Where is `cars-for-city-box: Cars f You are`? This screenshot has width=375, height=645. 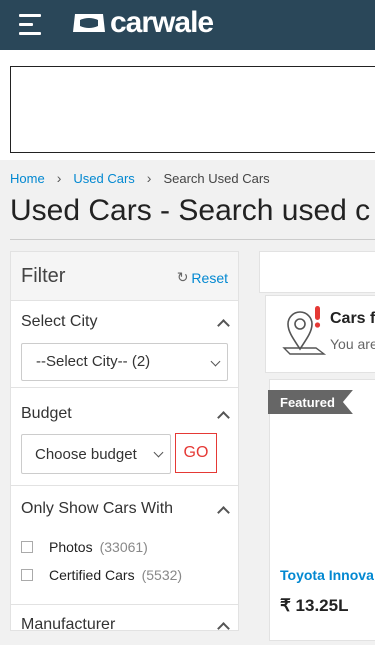 cars-for-city-box: Cars f You are is located at coordinates (320, 334).